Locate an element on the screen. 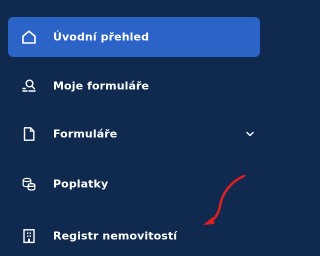  sidebar-item-moje-formulare: Moje formuláře is located at coordinates (134, 86).